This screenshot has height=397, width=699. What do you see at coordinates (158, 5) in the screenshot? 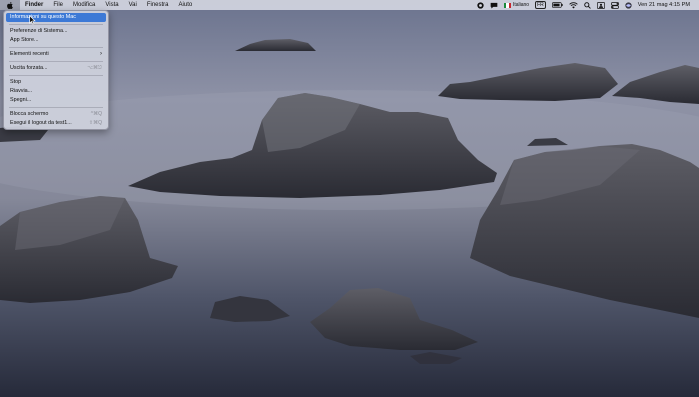
I see `menu-finestra: Finestra` at bounding box center [158, 5].